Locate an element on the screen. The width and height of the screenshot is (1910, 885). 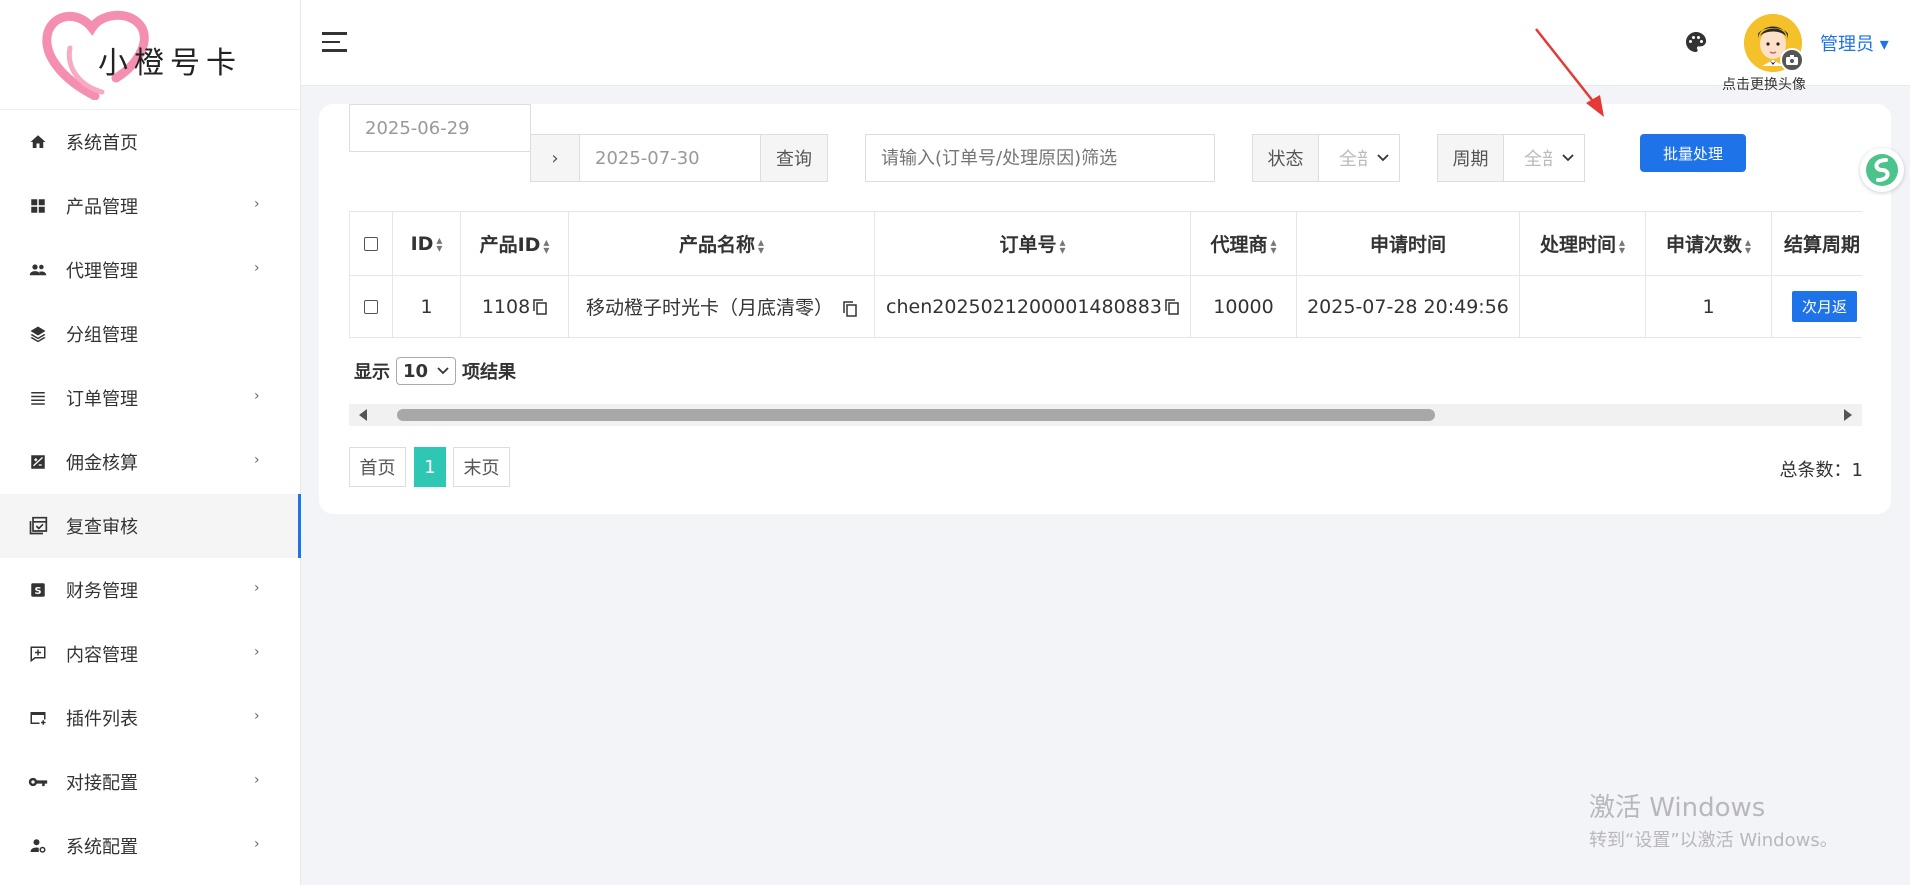
sidebar-item-label: 产品管理 is located at coordinates (102, 207).